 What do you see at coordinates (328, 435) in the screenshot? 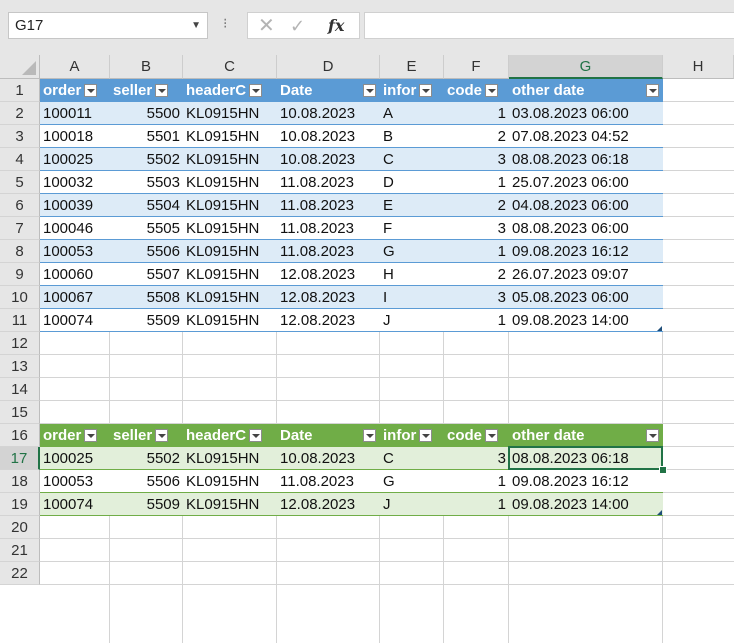
I see `table-header-cell: Date` at bounding box center [328, 435].